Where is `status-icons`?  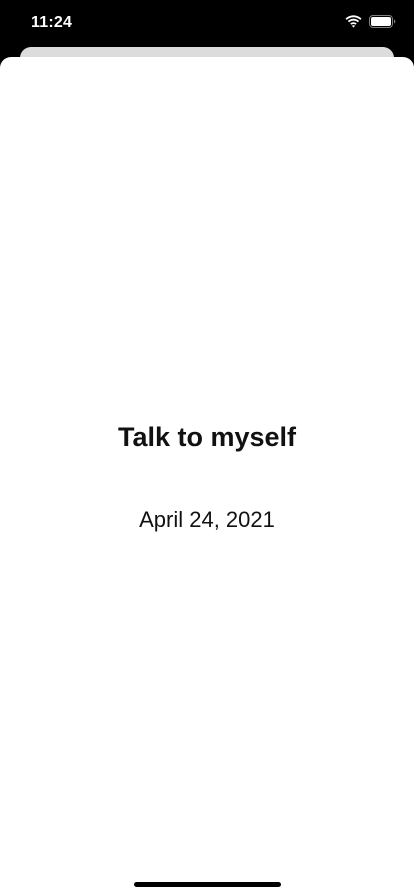 status-icons is located at coordinates (370, 21).